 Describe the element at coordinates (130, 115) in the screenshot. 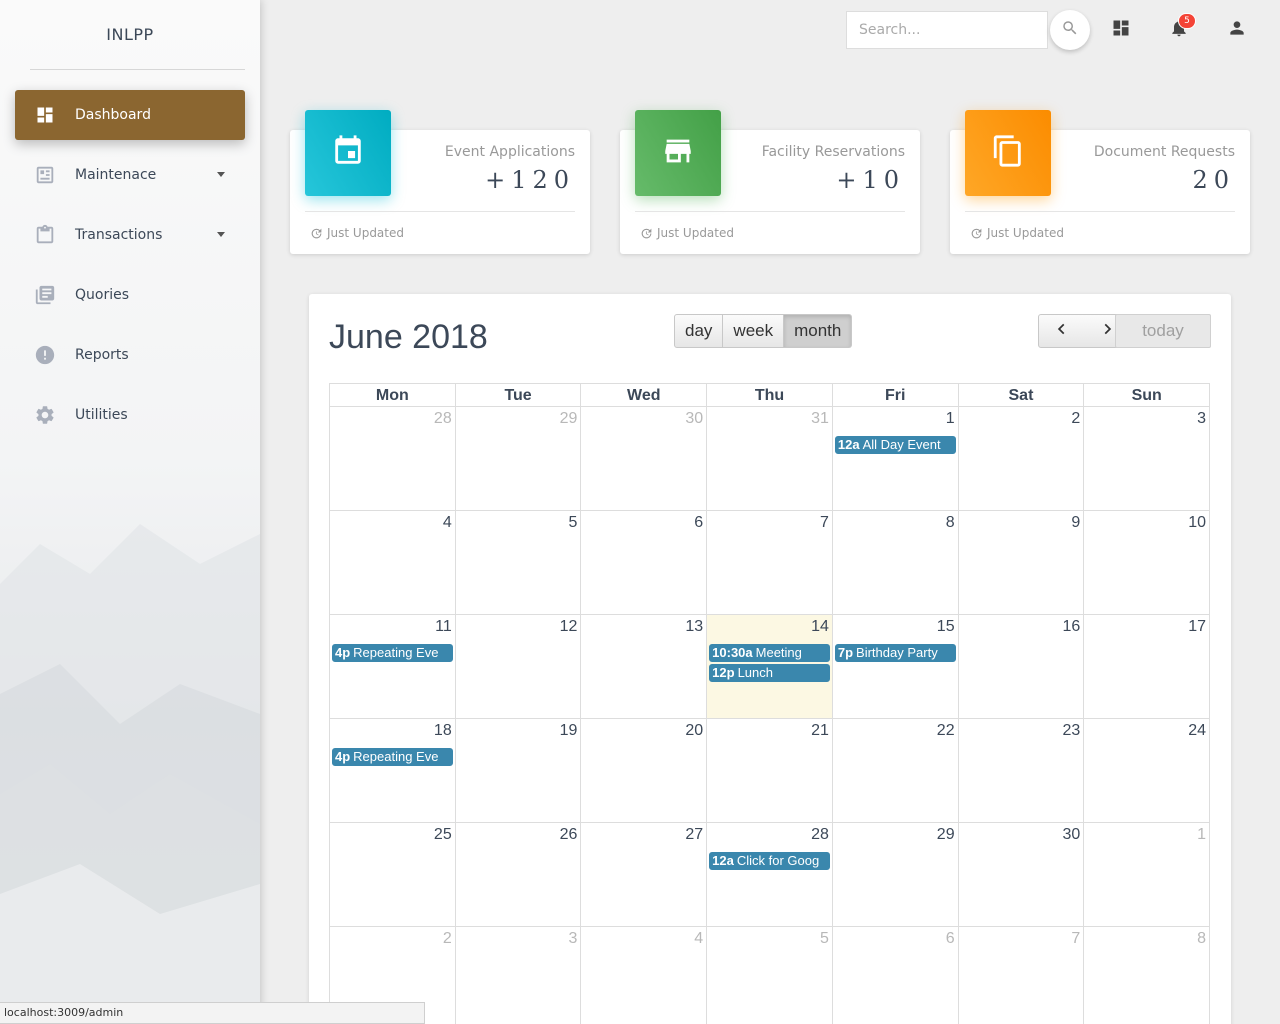

I see `sidebar-item-dashboard: Dashboard` at that location.